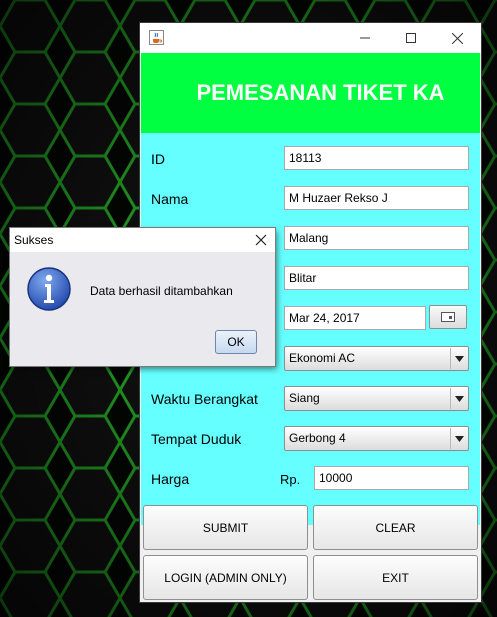  What do you see at coordinates (355, 318) in the screenshot?
I see `date-field: Mar 24, 2017` at bounding box center [355, 318].